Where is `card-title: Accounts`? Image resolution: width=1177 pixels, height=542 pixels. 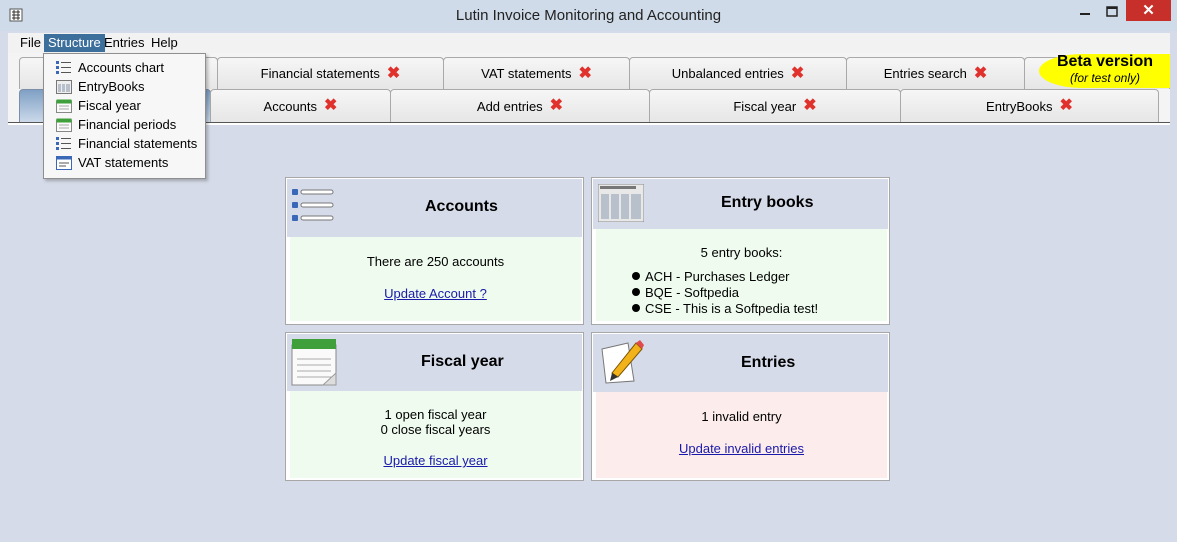
card-title: Accounts is located at coordinates (461, 206).